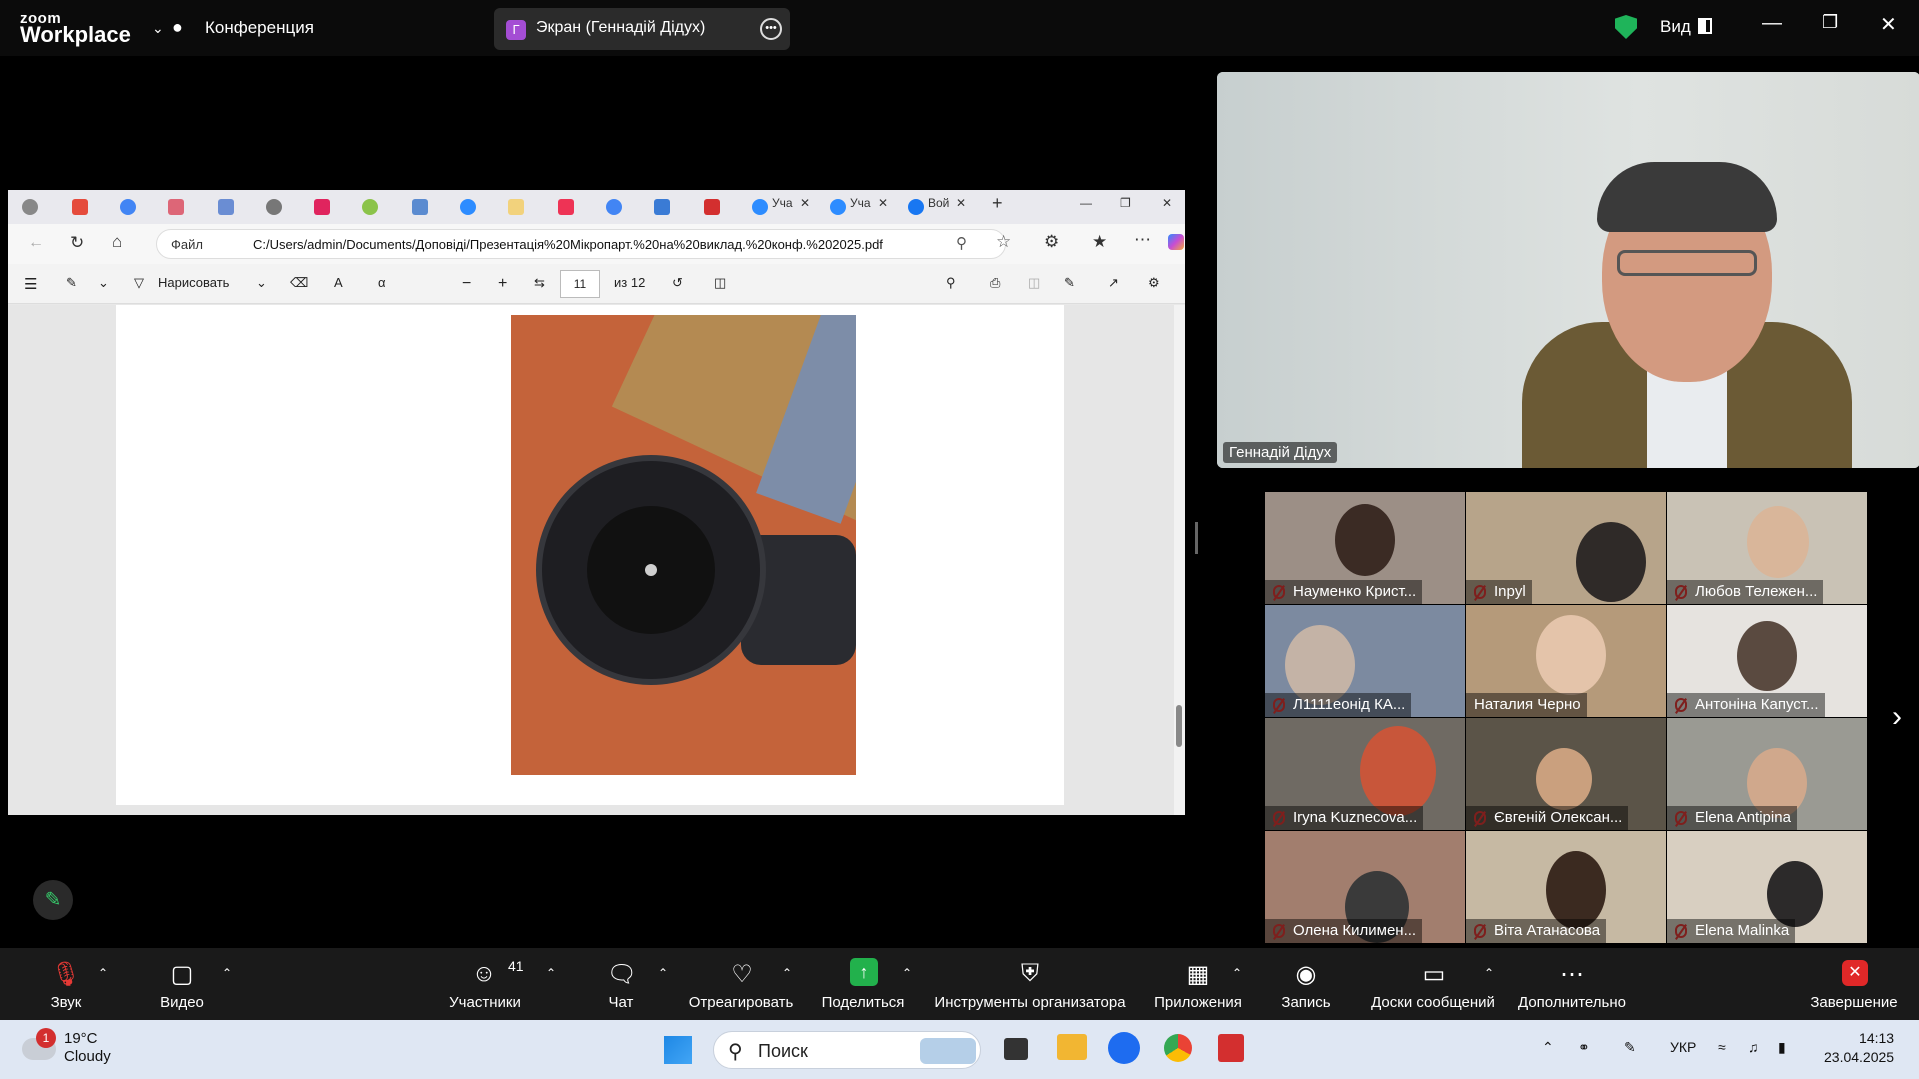 This screenshot has height=1079, width=1919. Describe the element at coordinates (1854, 984) in the screenshot. I see `end-meeting-button: ✕ Завершение` at that location.